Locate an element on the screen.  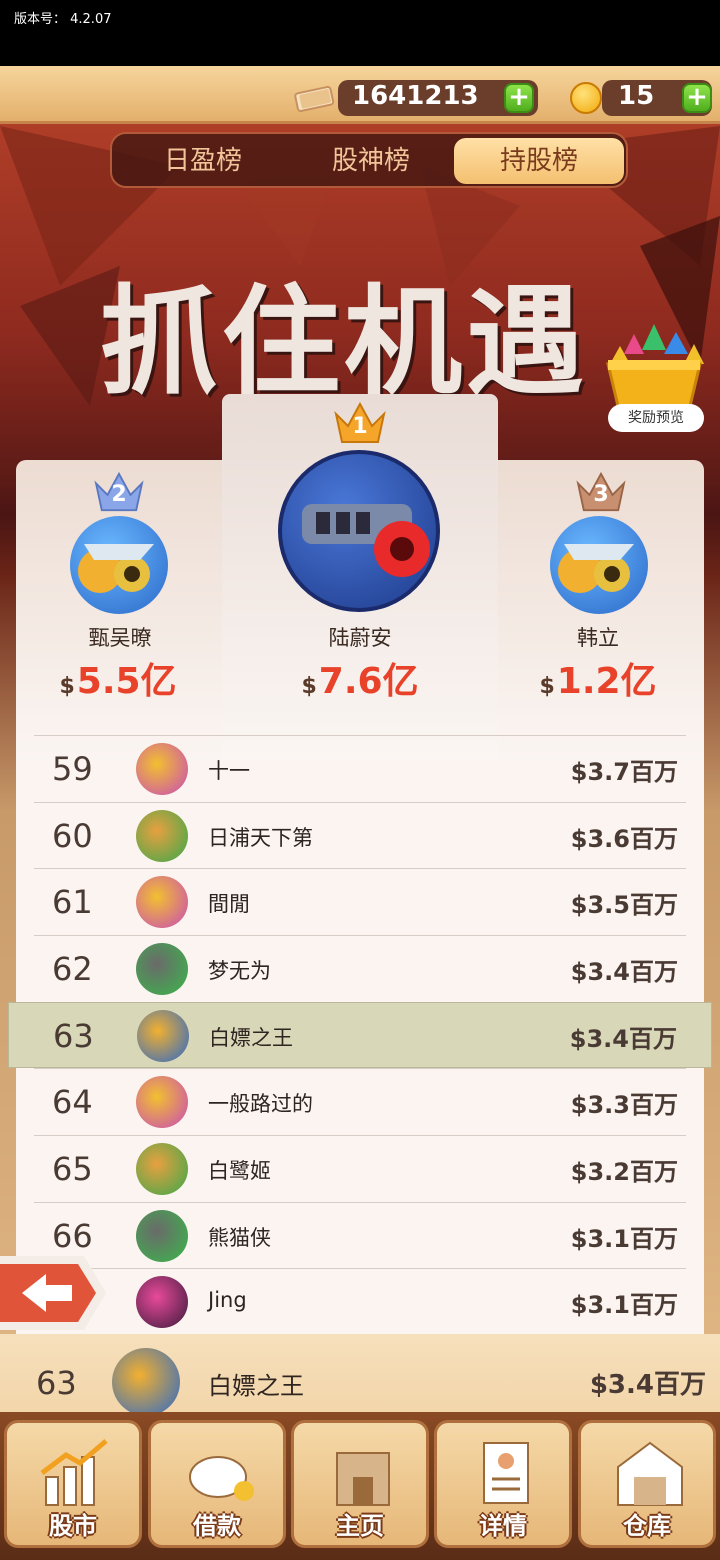
document-icon is located at coordinates (506, 1473).